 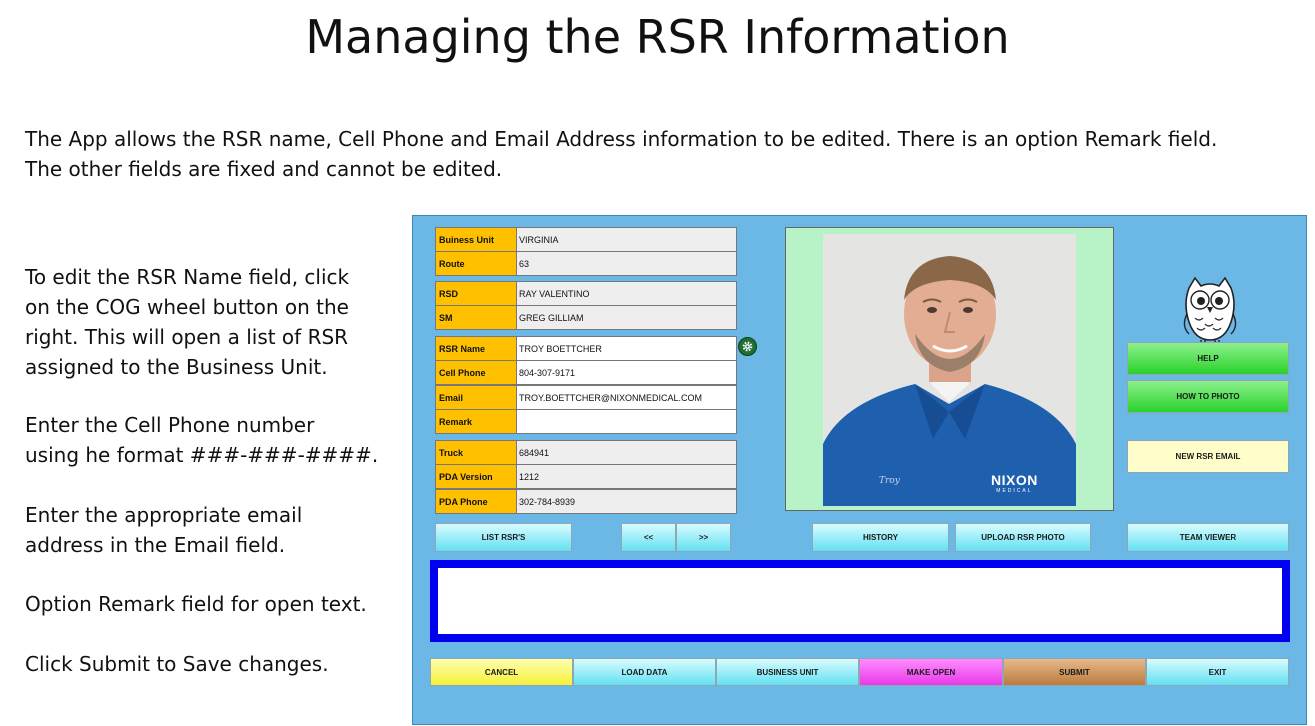 I want to click on owl-logo-icon, so click(x=1210, y=309).